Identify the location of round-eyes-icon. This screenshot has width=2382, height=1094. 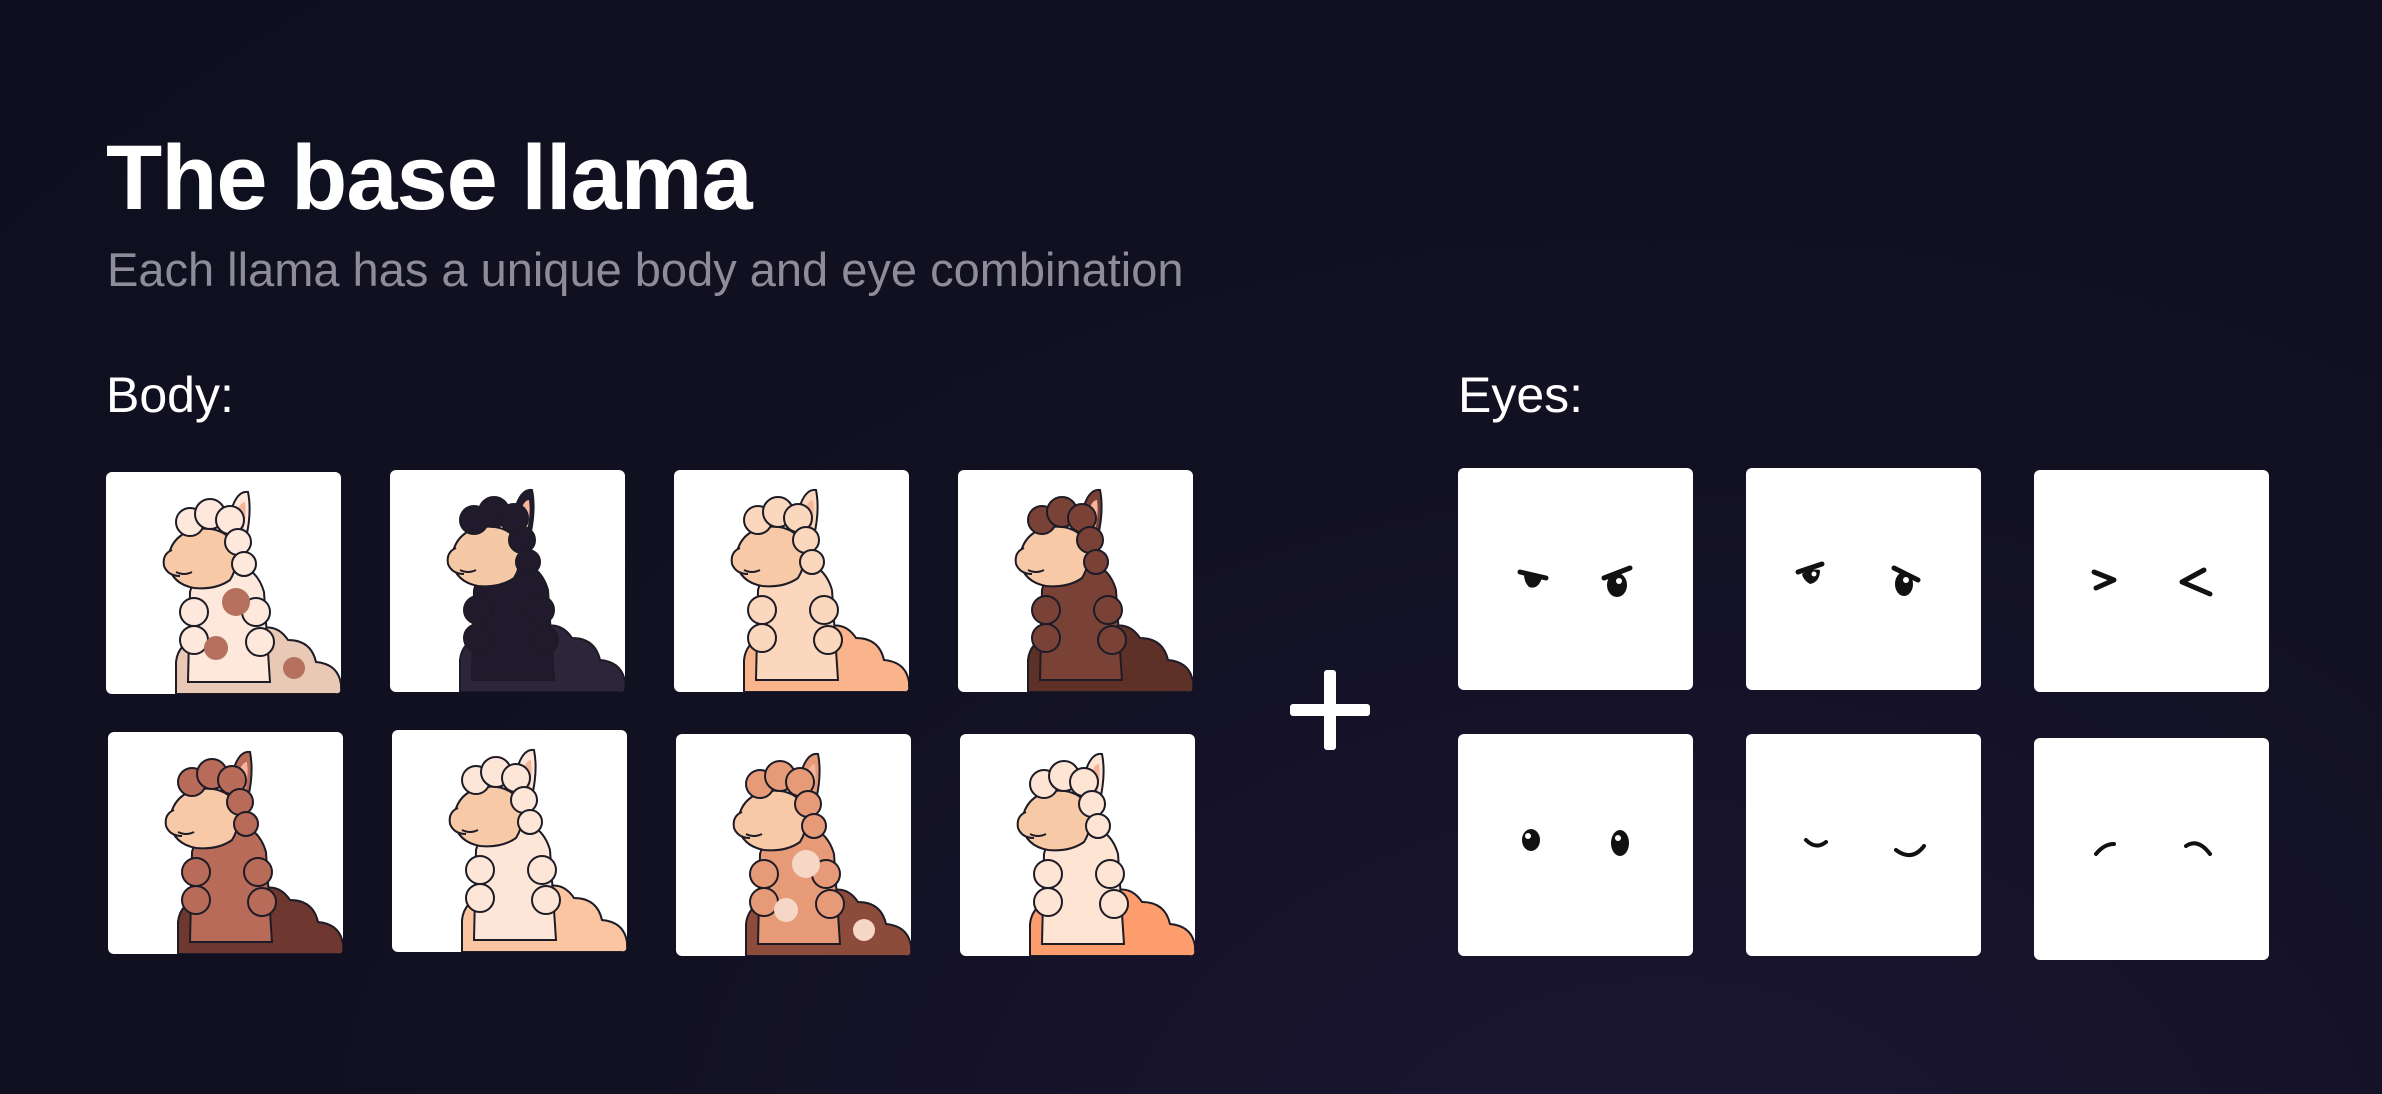
(1575, 842).